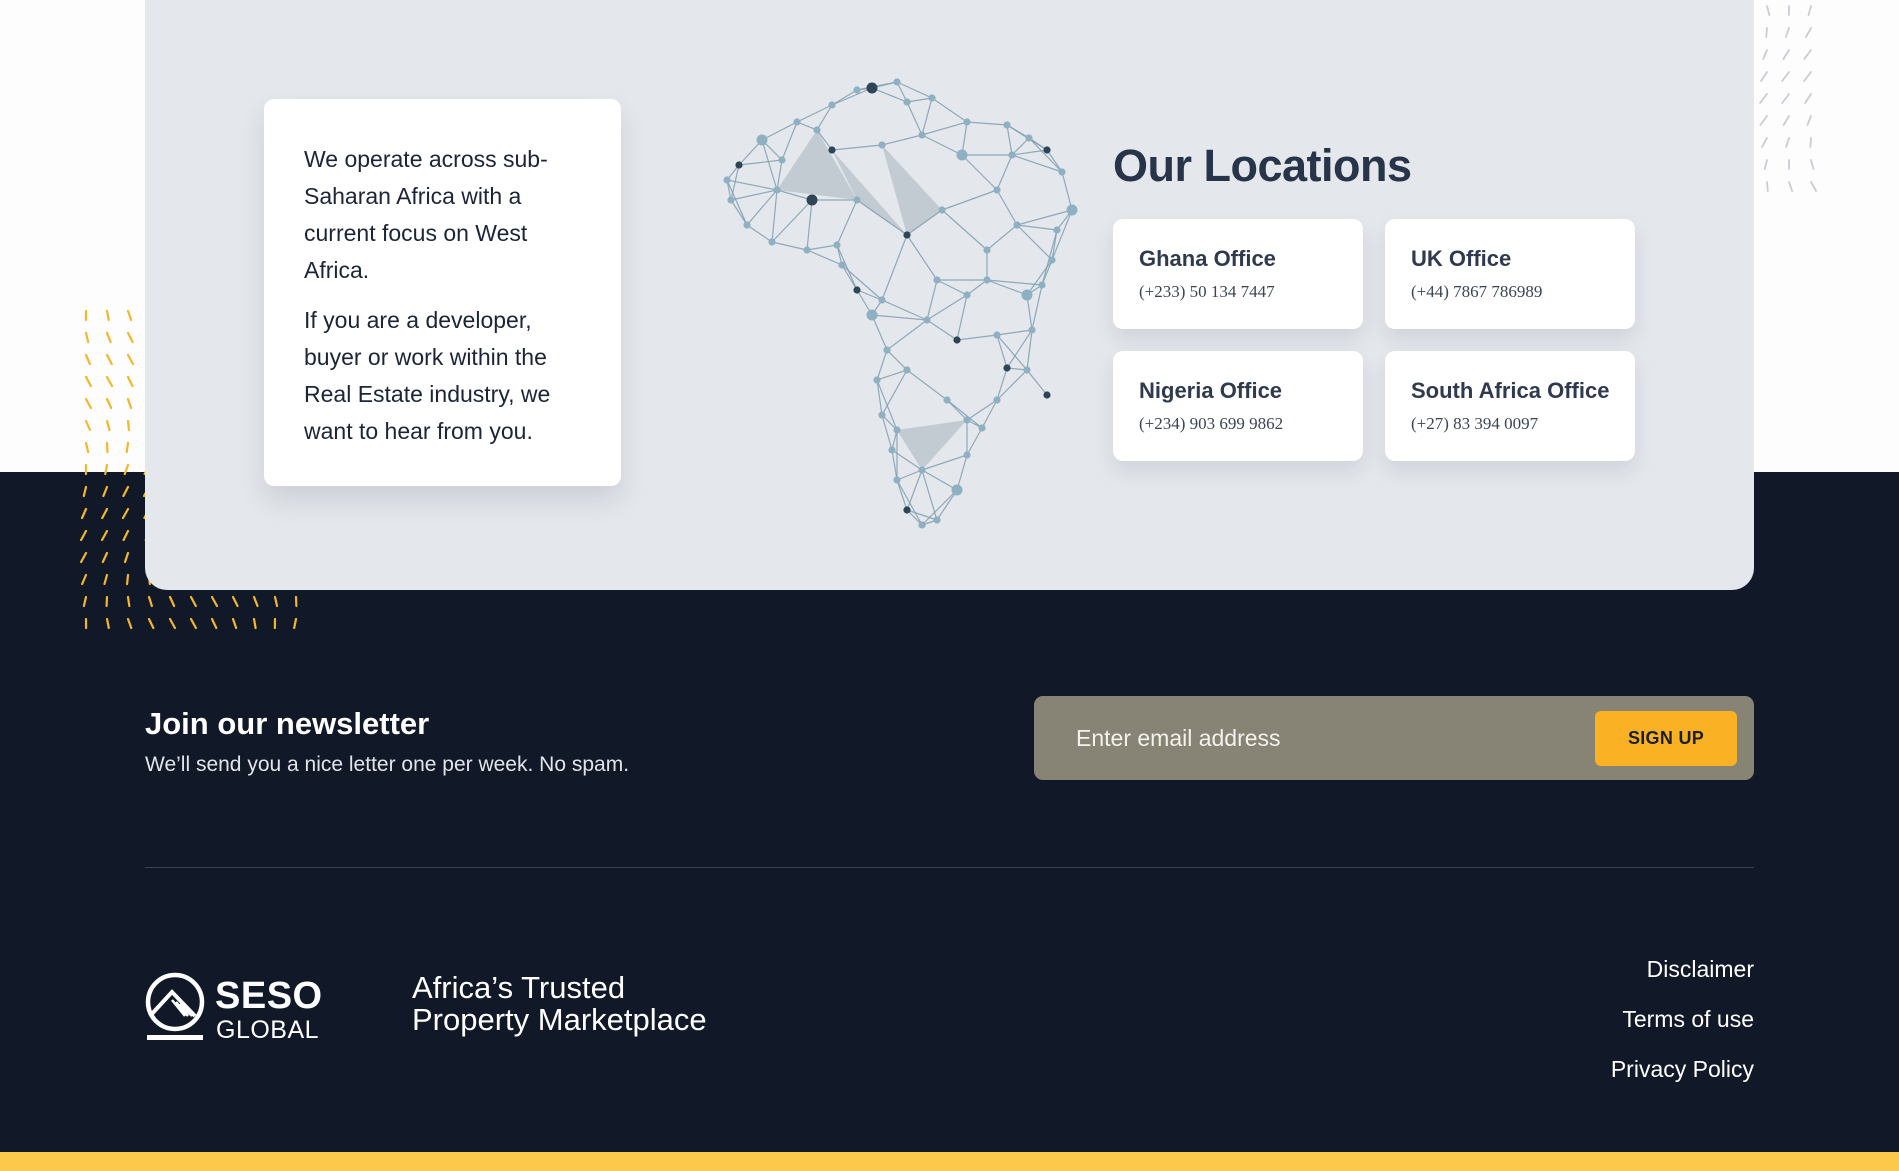 This screenshot has height=1171, width=1899. What do you see at coordinates (269, 996) in the screenshot?
I see `logo-wordmark-seso: SESO` at bounding box center [269, 996].